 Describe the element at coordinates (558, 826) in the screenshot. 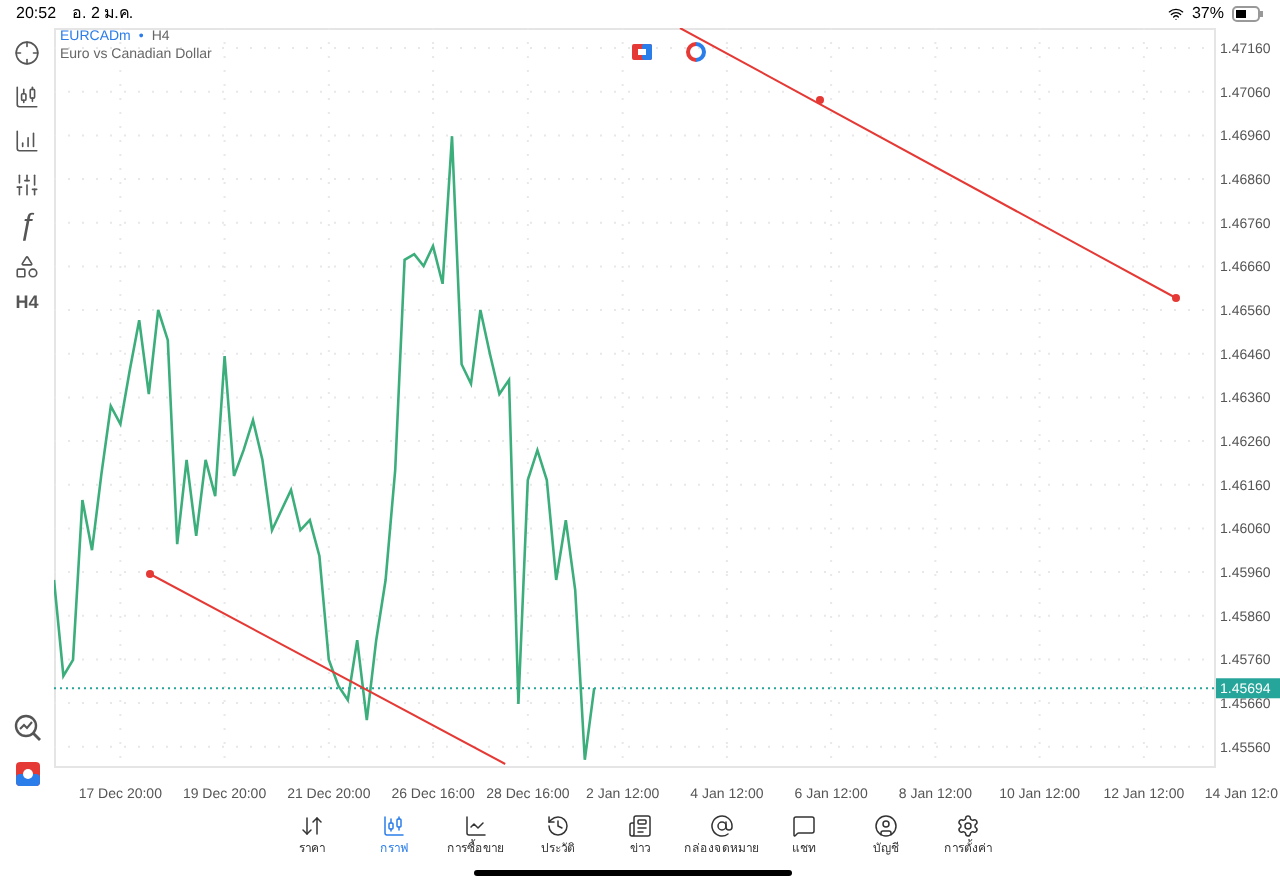

I see `history-icon` at that location.